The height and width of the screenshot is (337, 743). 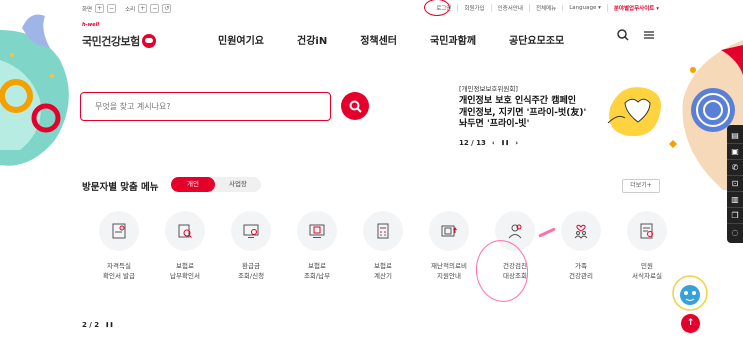 What do you see at coordinates (581, 246) in the screenshot?
I see `quick-item-family-care: 가족 건강관리` at bounding box center [581, 246].